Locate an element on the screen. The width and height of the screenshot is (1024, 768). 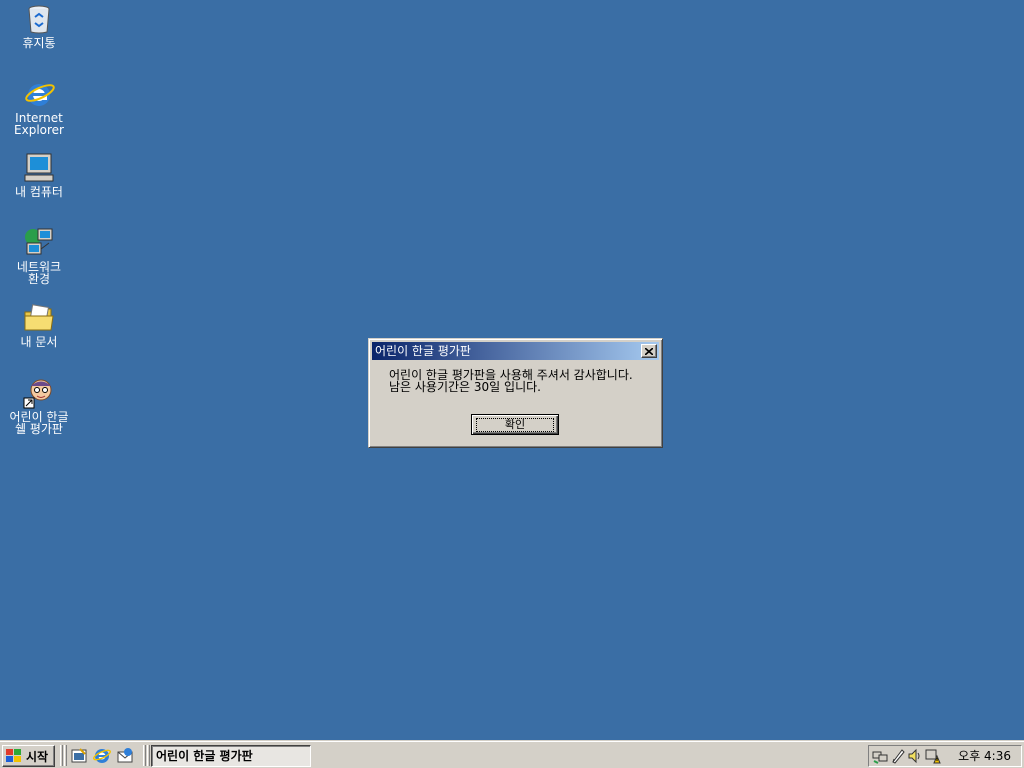
desktop-icon-my-documents: 내 문서 is located at coordinates (39, 325).